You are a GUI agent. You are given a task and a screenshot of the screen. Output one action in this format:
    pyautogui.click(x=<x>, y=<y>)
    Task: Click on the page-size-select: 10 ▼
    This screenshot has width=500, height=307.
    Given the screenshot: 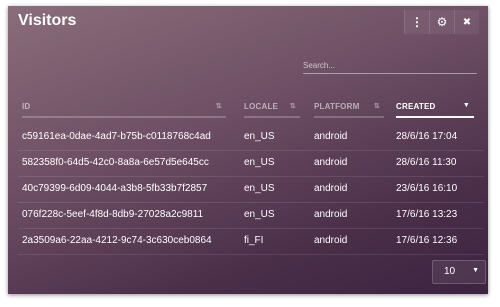 What is the action you would take?
    pyautogui.click(x=459, y=272)
    